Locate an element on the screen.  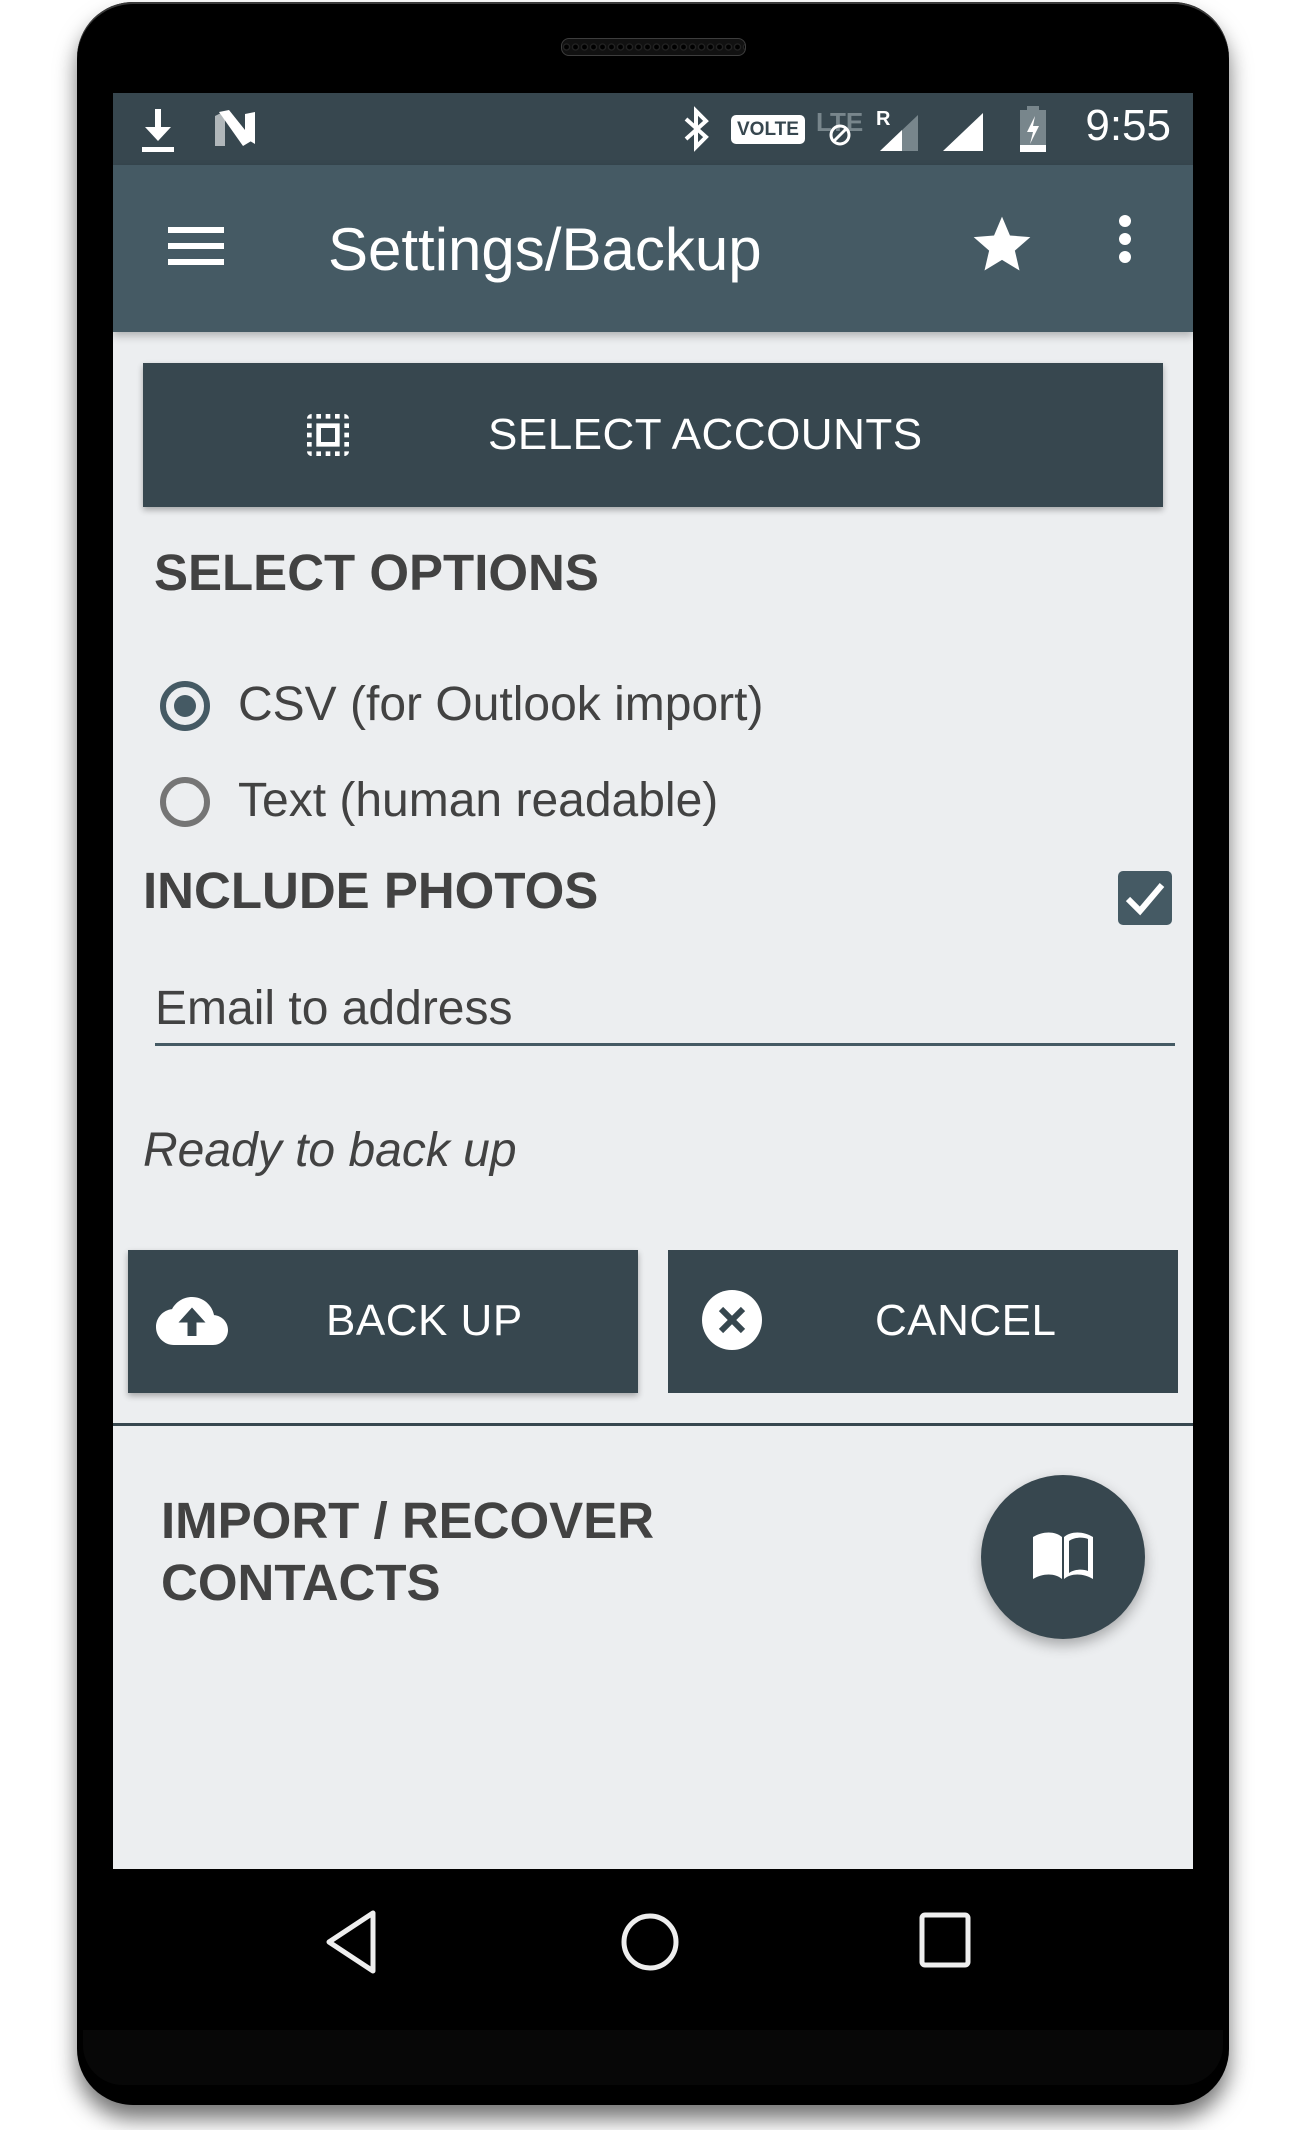
status-message: Ready to back up is located at coordinates (330, 1150).